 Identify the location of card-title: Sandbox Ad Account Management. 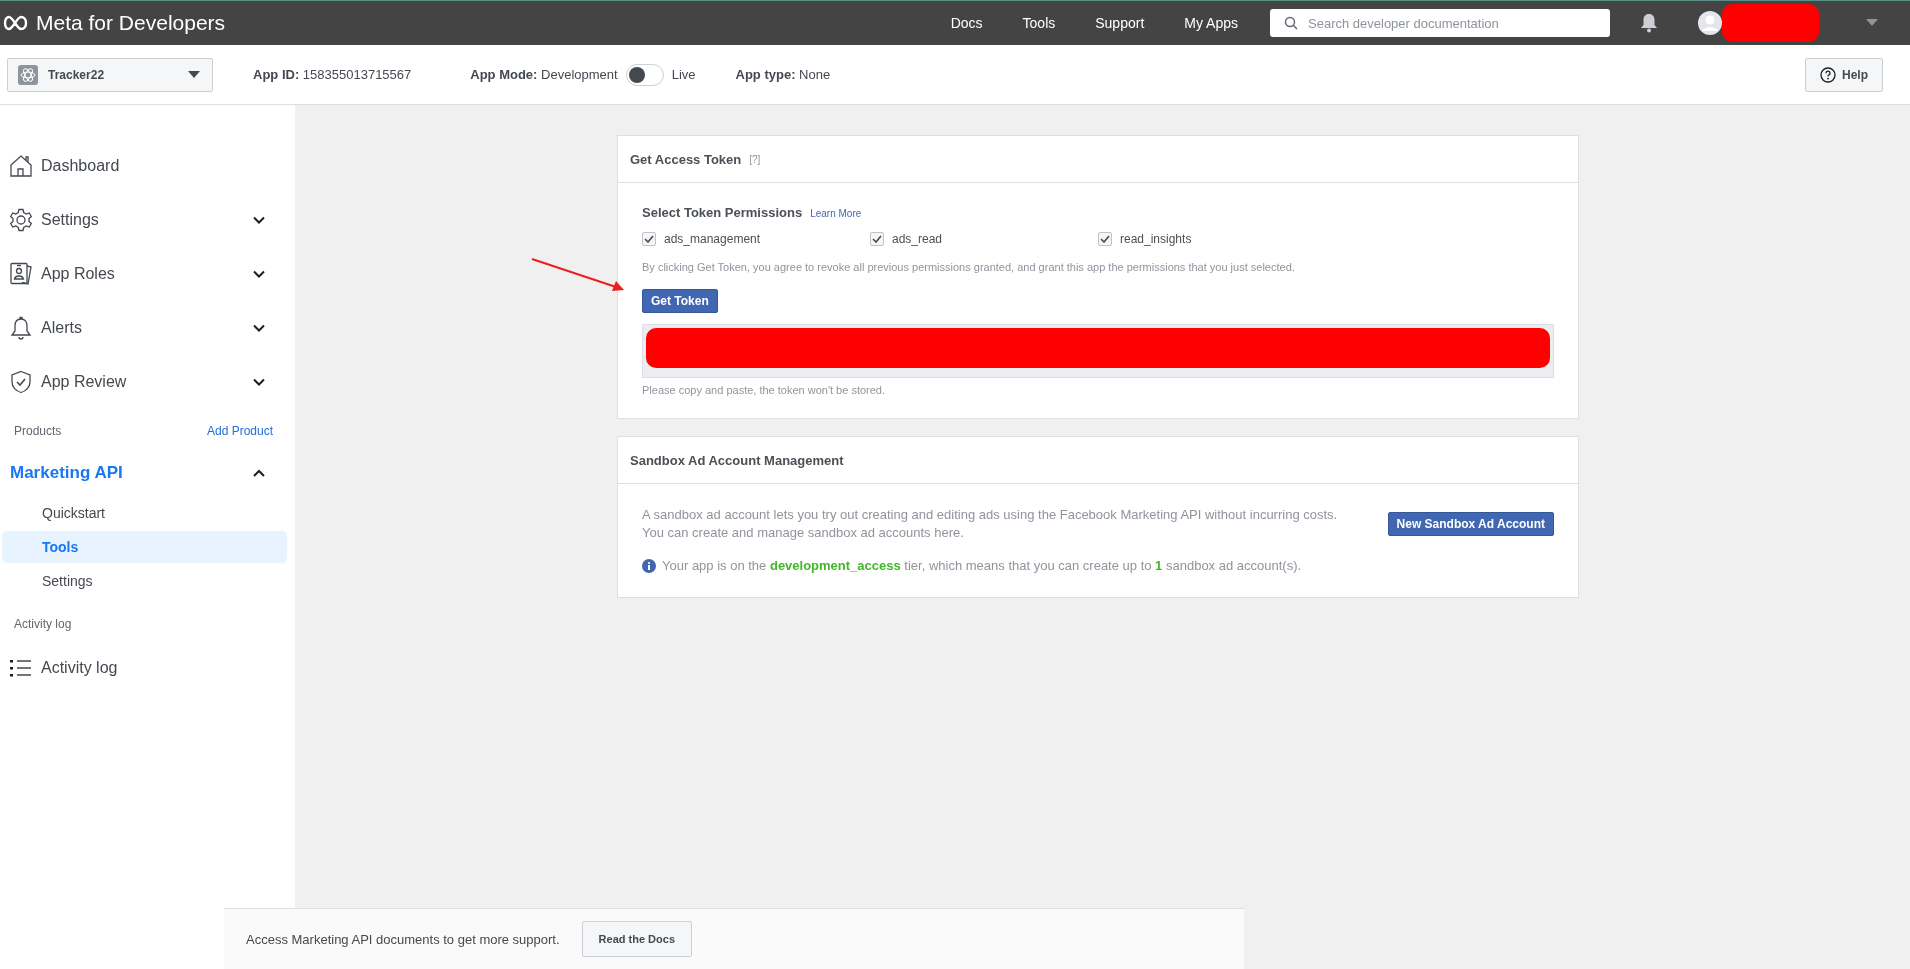
(737, 460).